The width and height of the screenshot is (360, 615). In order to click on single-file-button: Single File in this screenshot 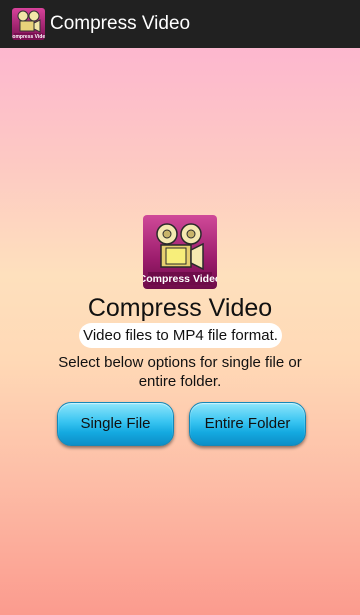, I will do `click(115, 424)`.